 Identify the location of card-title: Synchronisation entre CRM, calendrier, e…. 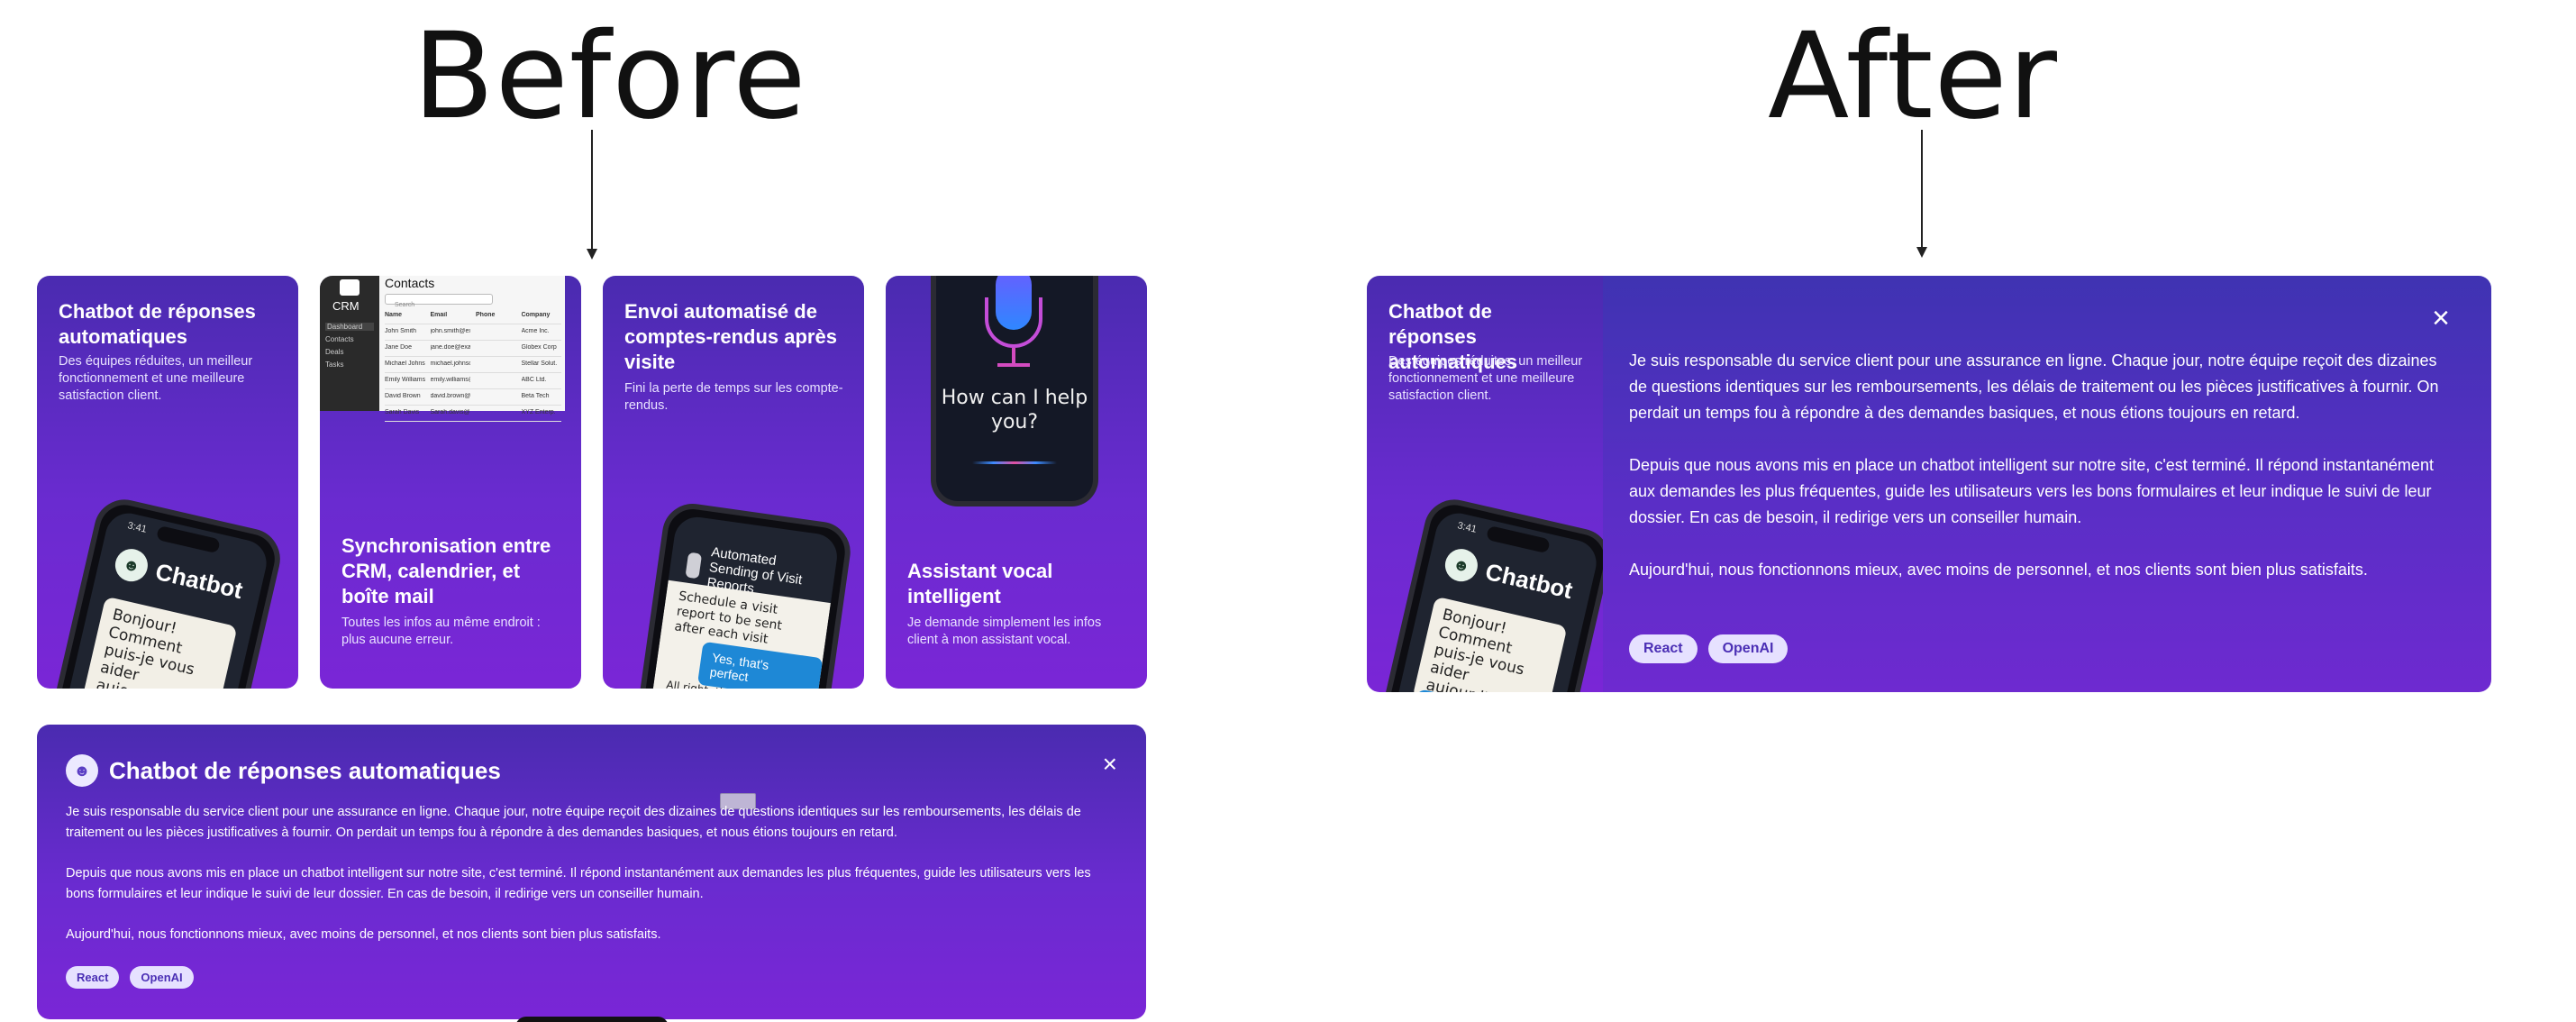
(446, 570).